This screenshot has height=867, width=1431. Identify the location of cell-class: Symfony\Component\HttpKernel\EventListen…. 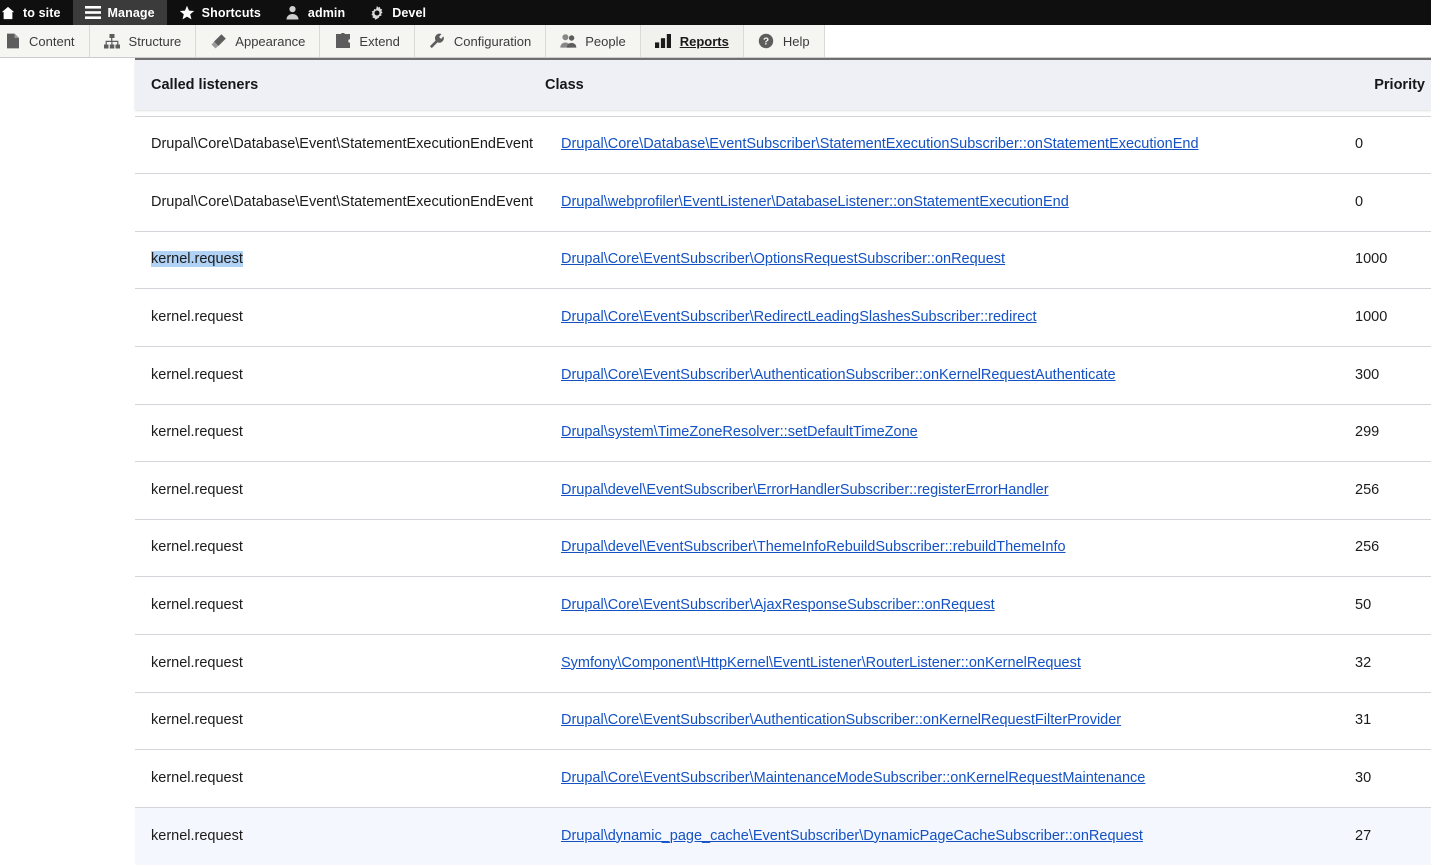
(945, 663).